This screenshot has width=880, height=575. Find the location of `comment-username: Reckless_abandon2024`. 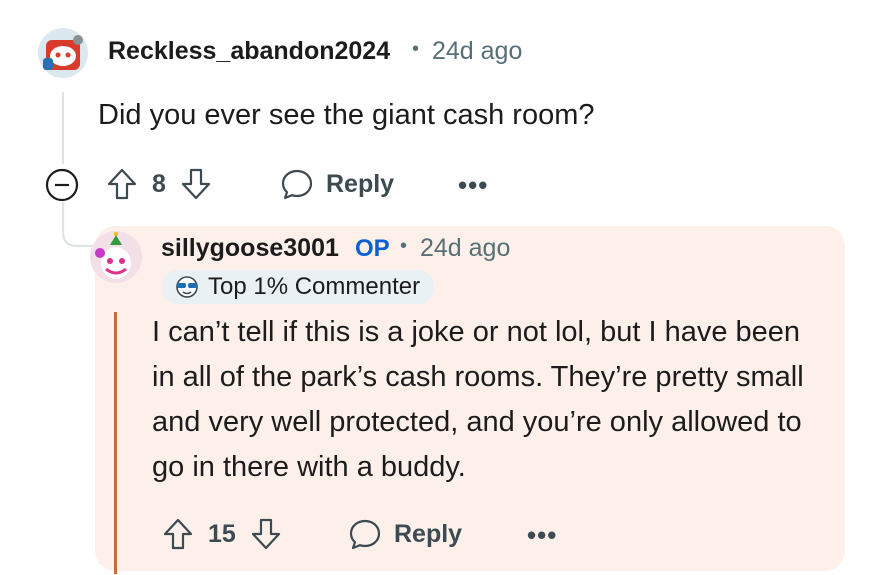

comment-username: Reckless_abandon2024 is located at coordinates (249, 51).